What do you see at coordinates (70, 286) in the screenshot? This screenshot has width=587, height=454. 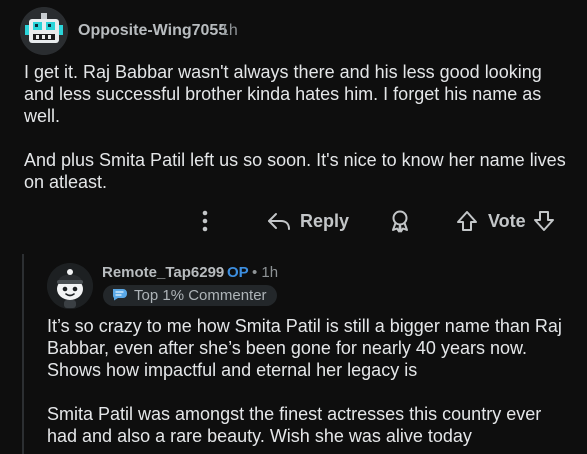 I see `snoo-avatar-icon` at bounding box center [70, 286].